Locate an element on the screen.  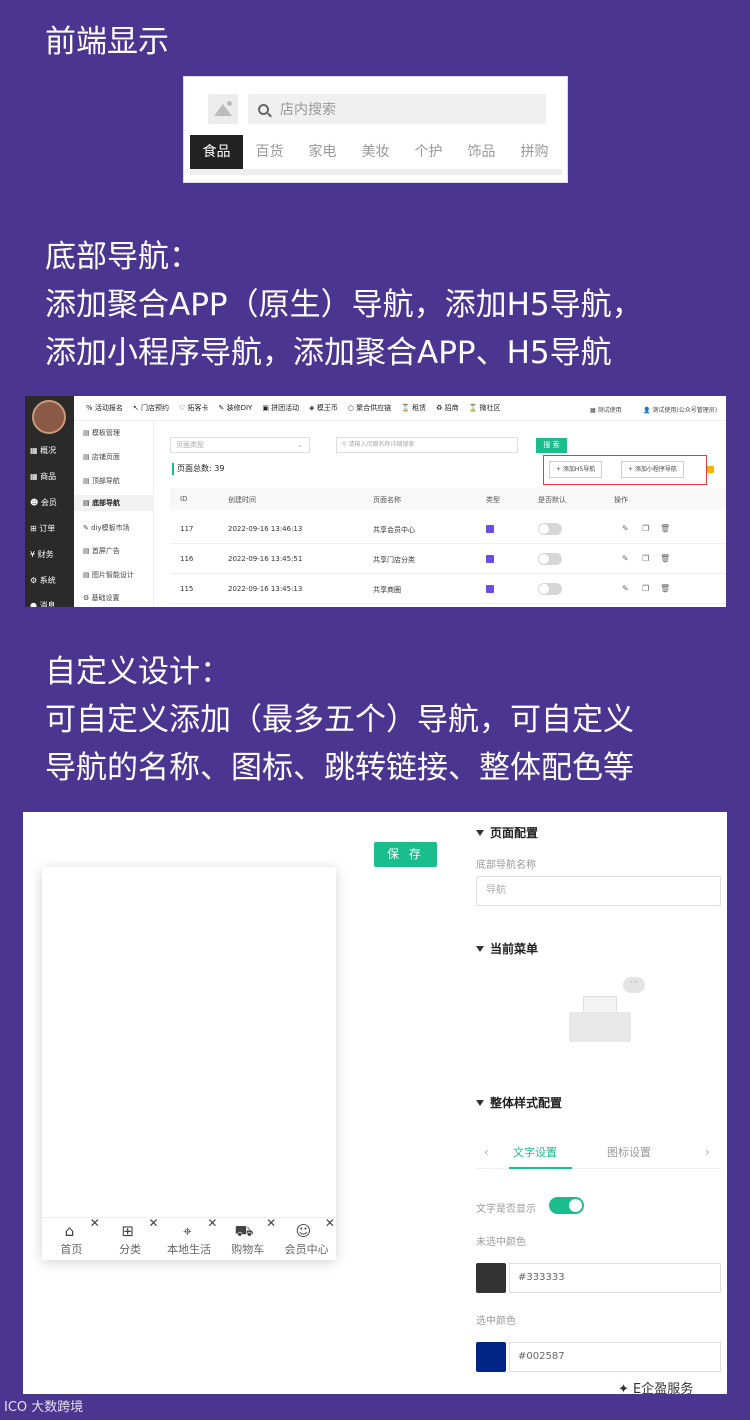
account-menu: 👤 测试使用(公众号管理员) is located at coordinates (680, 409).